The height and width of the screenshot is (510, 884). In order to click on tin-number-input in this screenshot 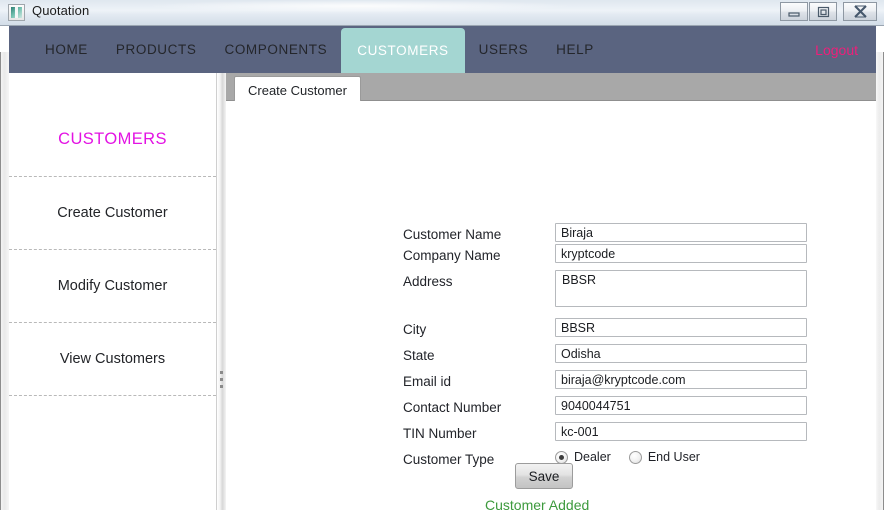, I will do `click(681, 431)`.